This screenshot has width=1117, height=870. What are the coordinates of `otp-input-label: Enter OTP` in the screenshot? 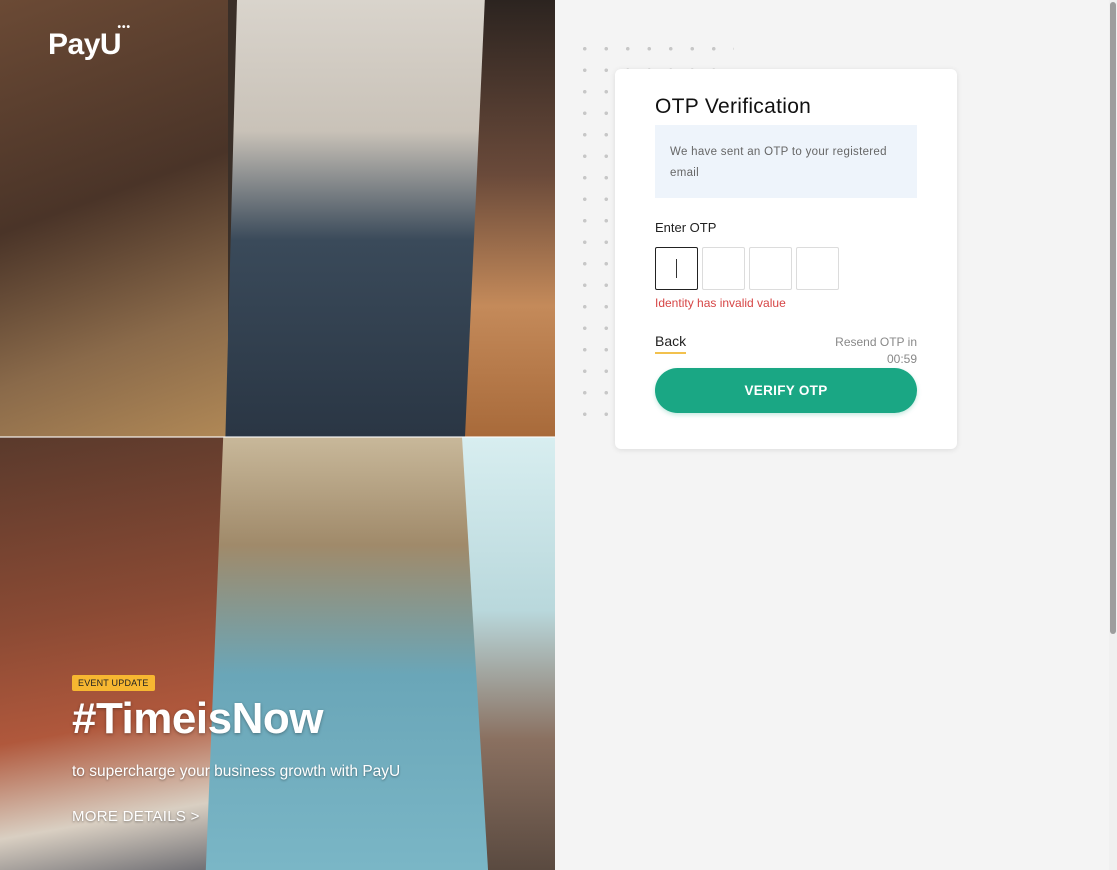 It's located at (686, 227).